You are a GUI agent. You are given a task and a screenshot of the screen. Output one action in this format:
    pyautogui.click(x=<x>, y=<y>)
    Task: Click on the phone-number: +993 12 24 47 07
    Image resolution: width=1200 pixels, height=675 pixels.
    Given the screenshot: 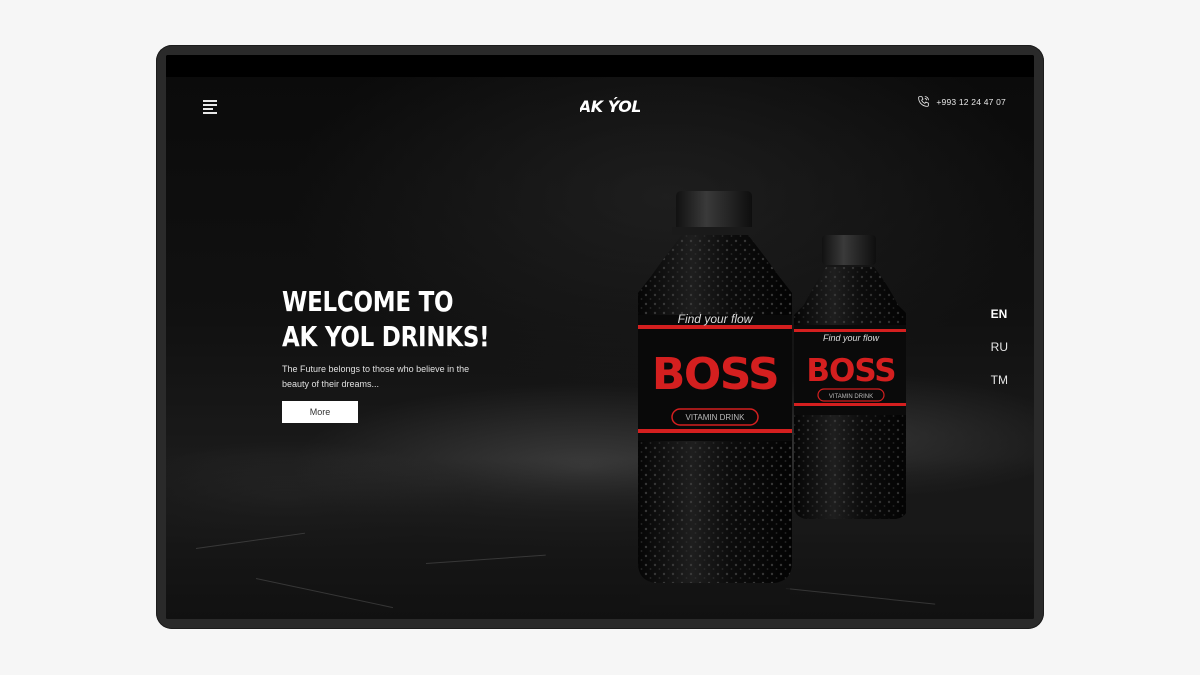 What is the action you would take?
    pyautogui.click(x=971, y=102)
    